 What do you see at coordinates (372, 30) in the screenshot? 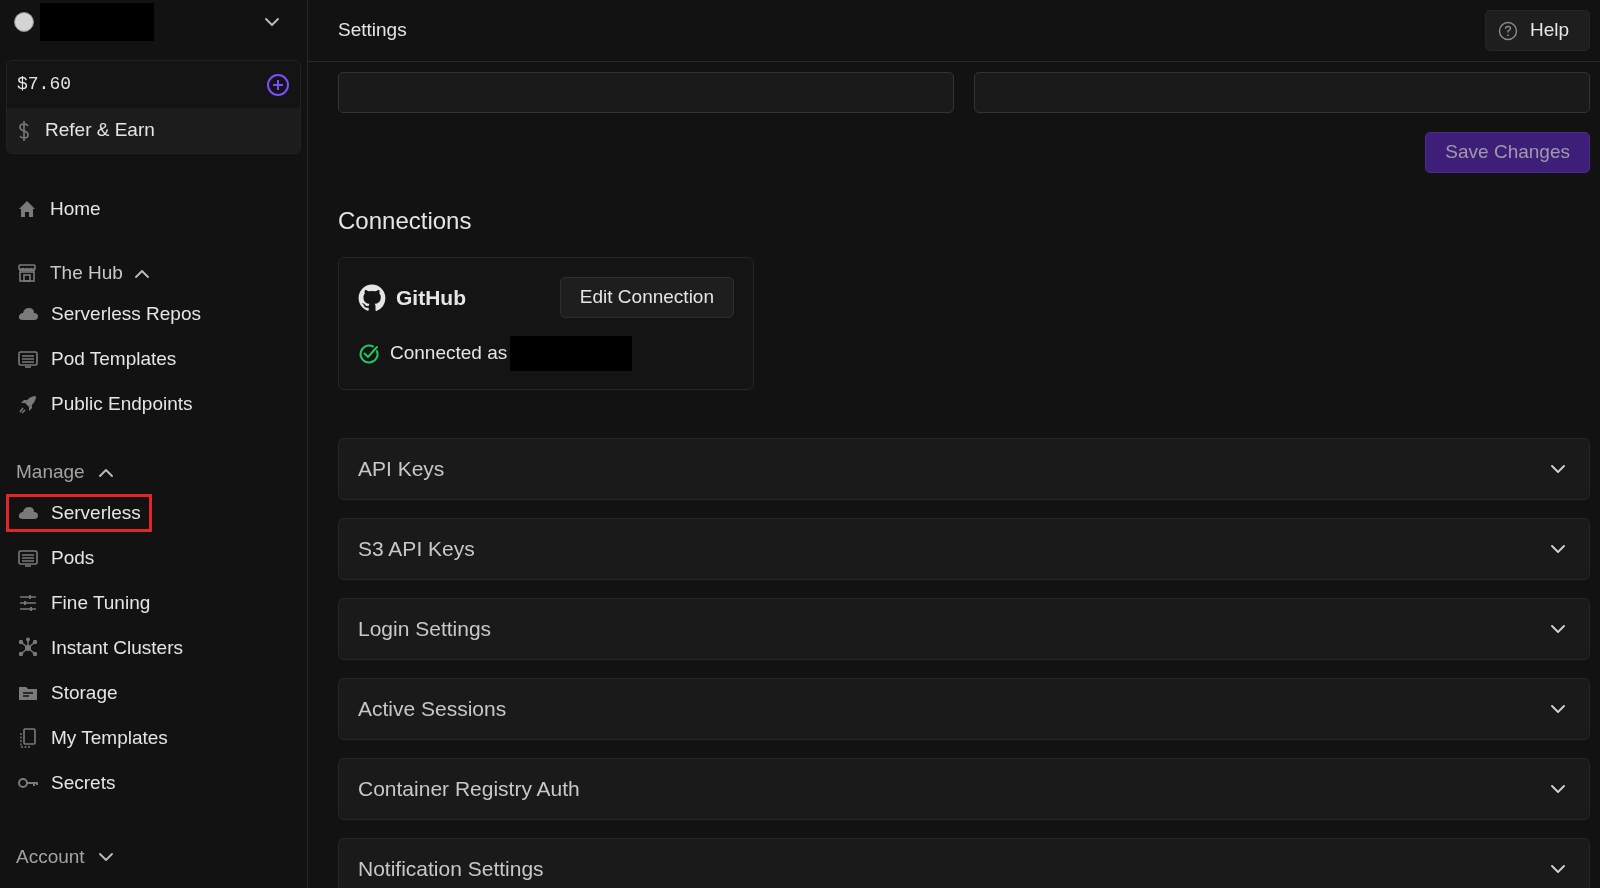
I see `page-title: Settings` at bounding box center [372, 30].